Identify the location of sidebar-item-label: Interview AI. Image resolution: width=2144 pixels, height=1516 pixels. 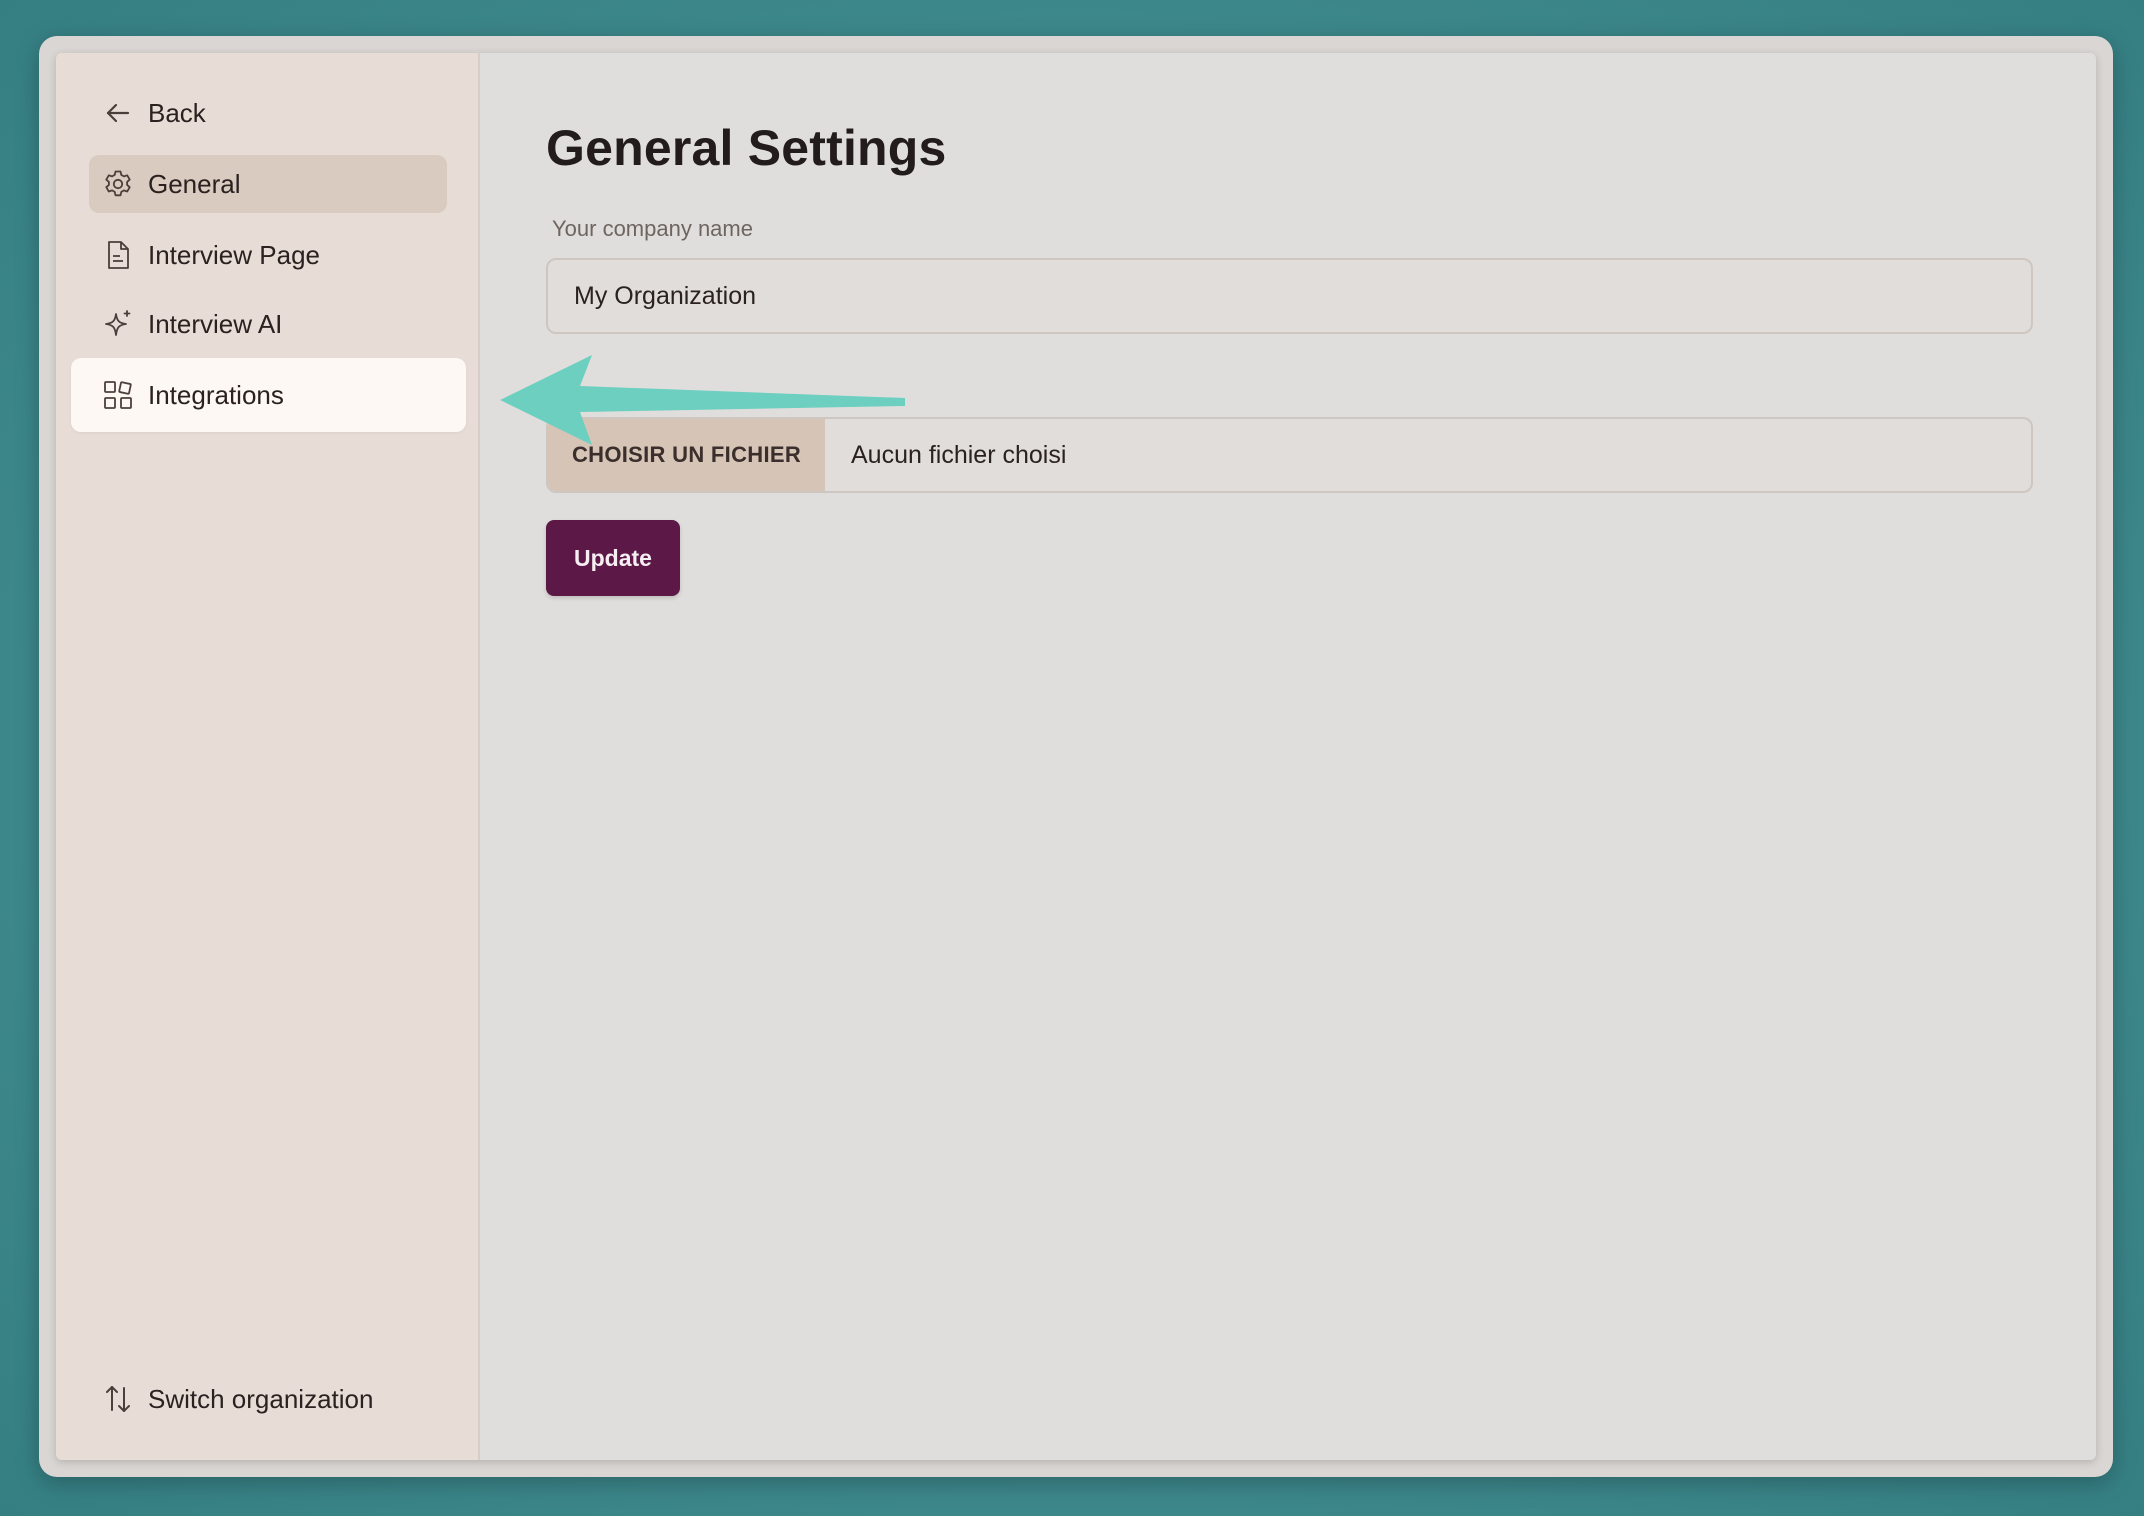
(215, 323).